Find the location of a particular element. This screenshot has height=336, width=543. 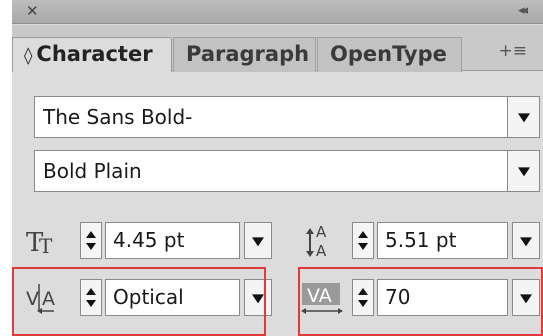

leading-stepper is located at coordinates (363, 240).